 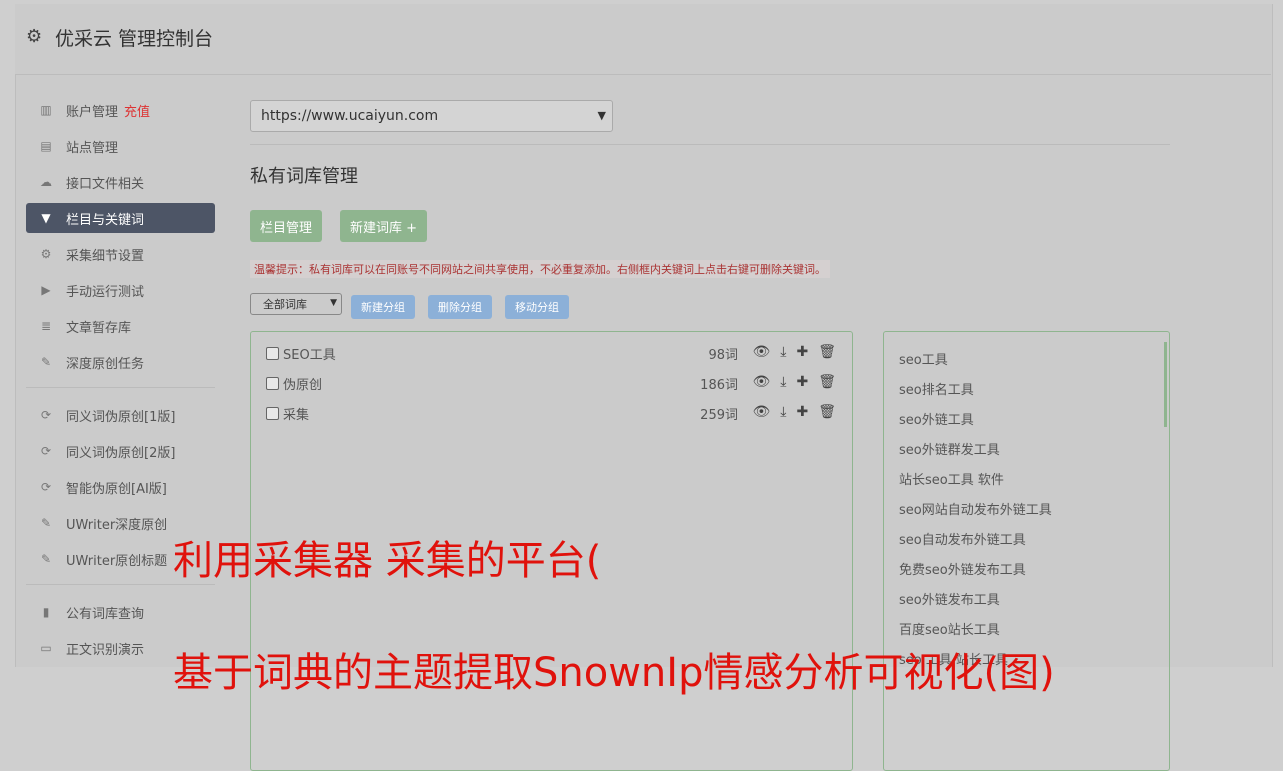 What do you see at coordinates (46, 648) in the screenshot?
I see `monitor-icon: ▭` at bounding box center [46, 648].